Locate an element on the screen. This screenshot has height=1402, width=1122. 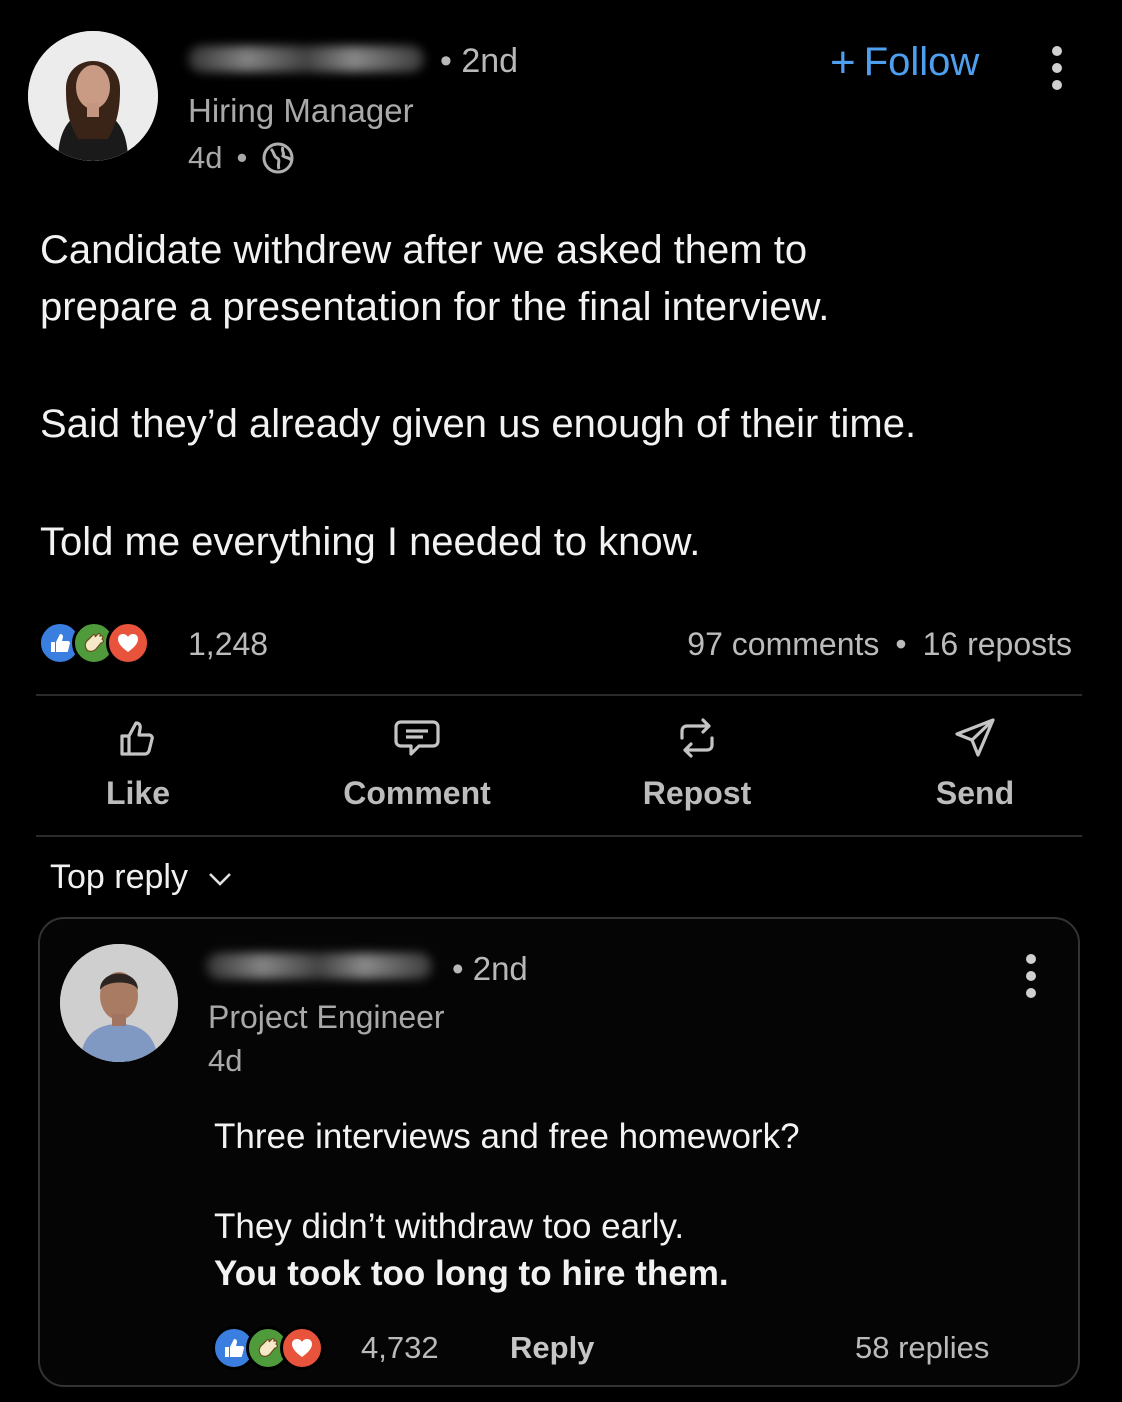
author-name-blurred is located at coordinates (306, 59).